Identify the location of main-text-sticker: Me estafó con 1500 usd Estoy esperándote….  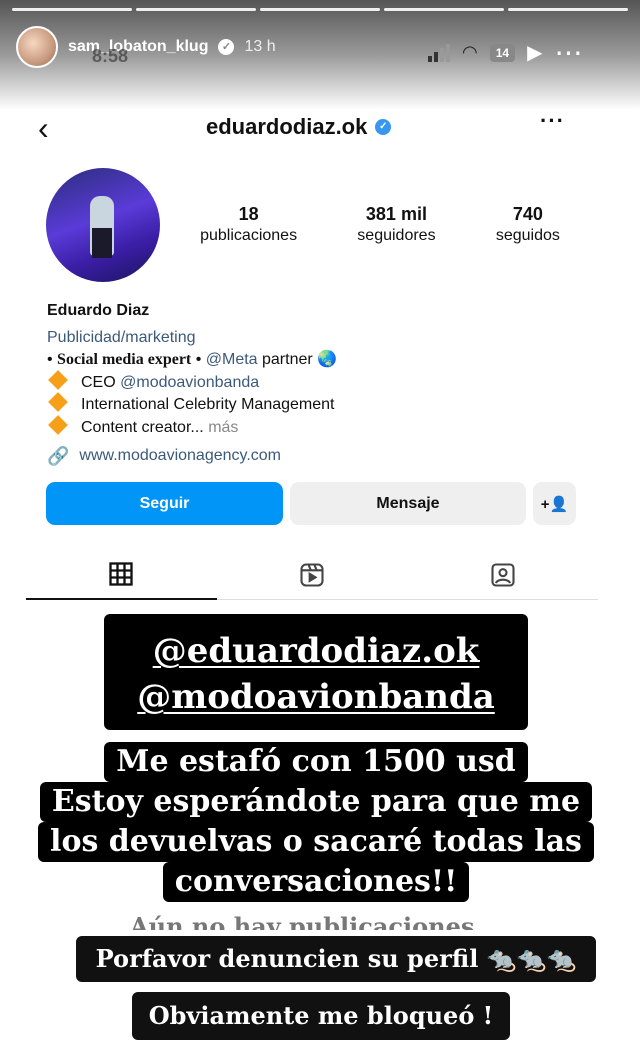
(316, 822).